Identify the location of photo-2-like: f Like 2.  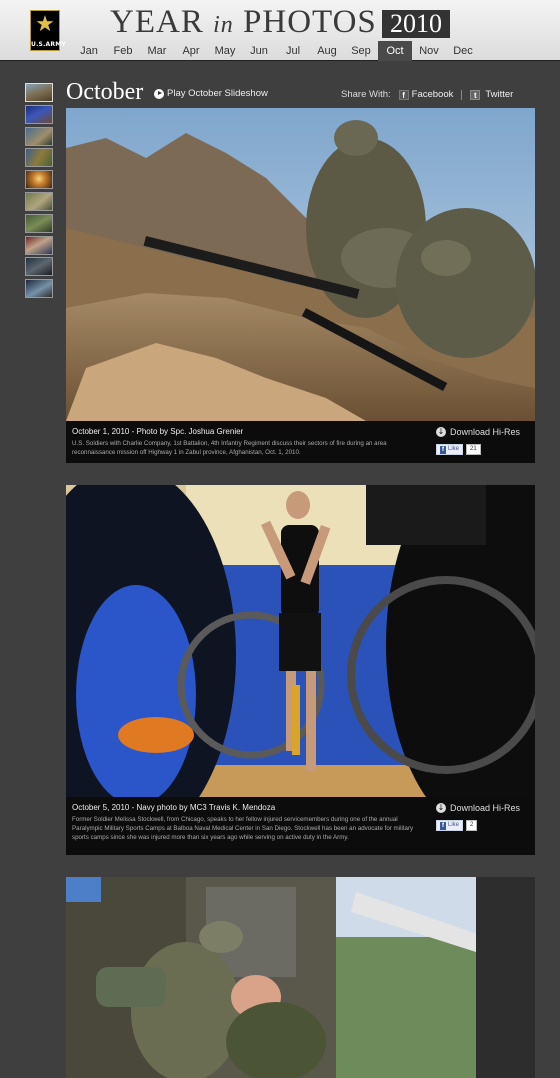
(457, 825).